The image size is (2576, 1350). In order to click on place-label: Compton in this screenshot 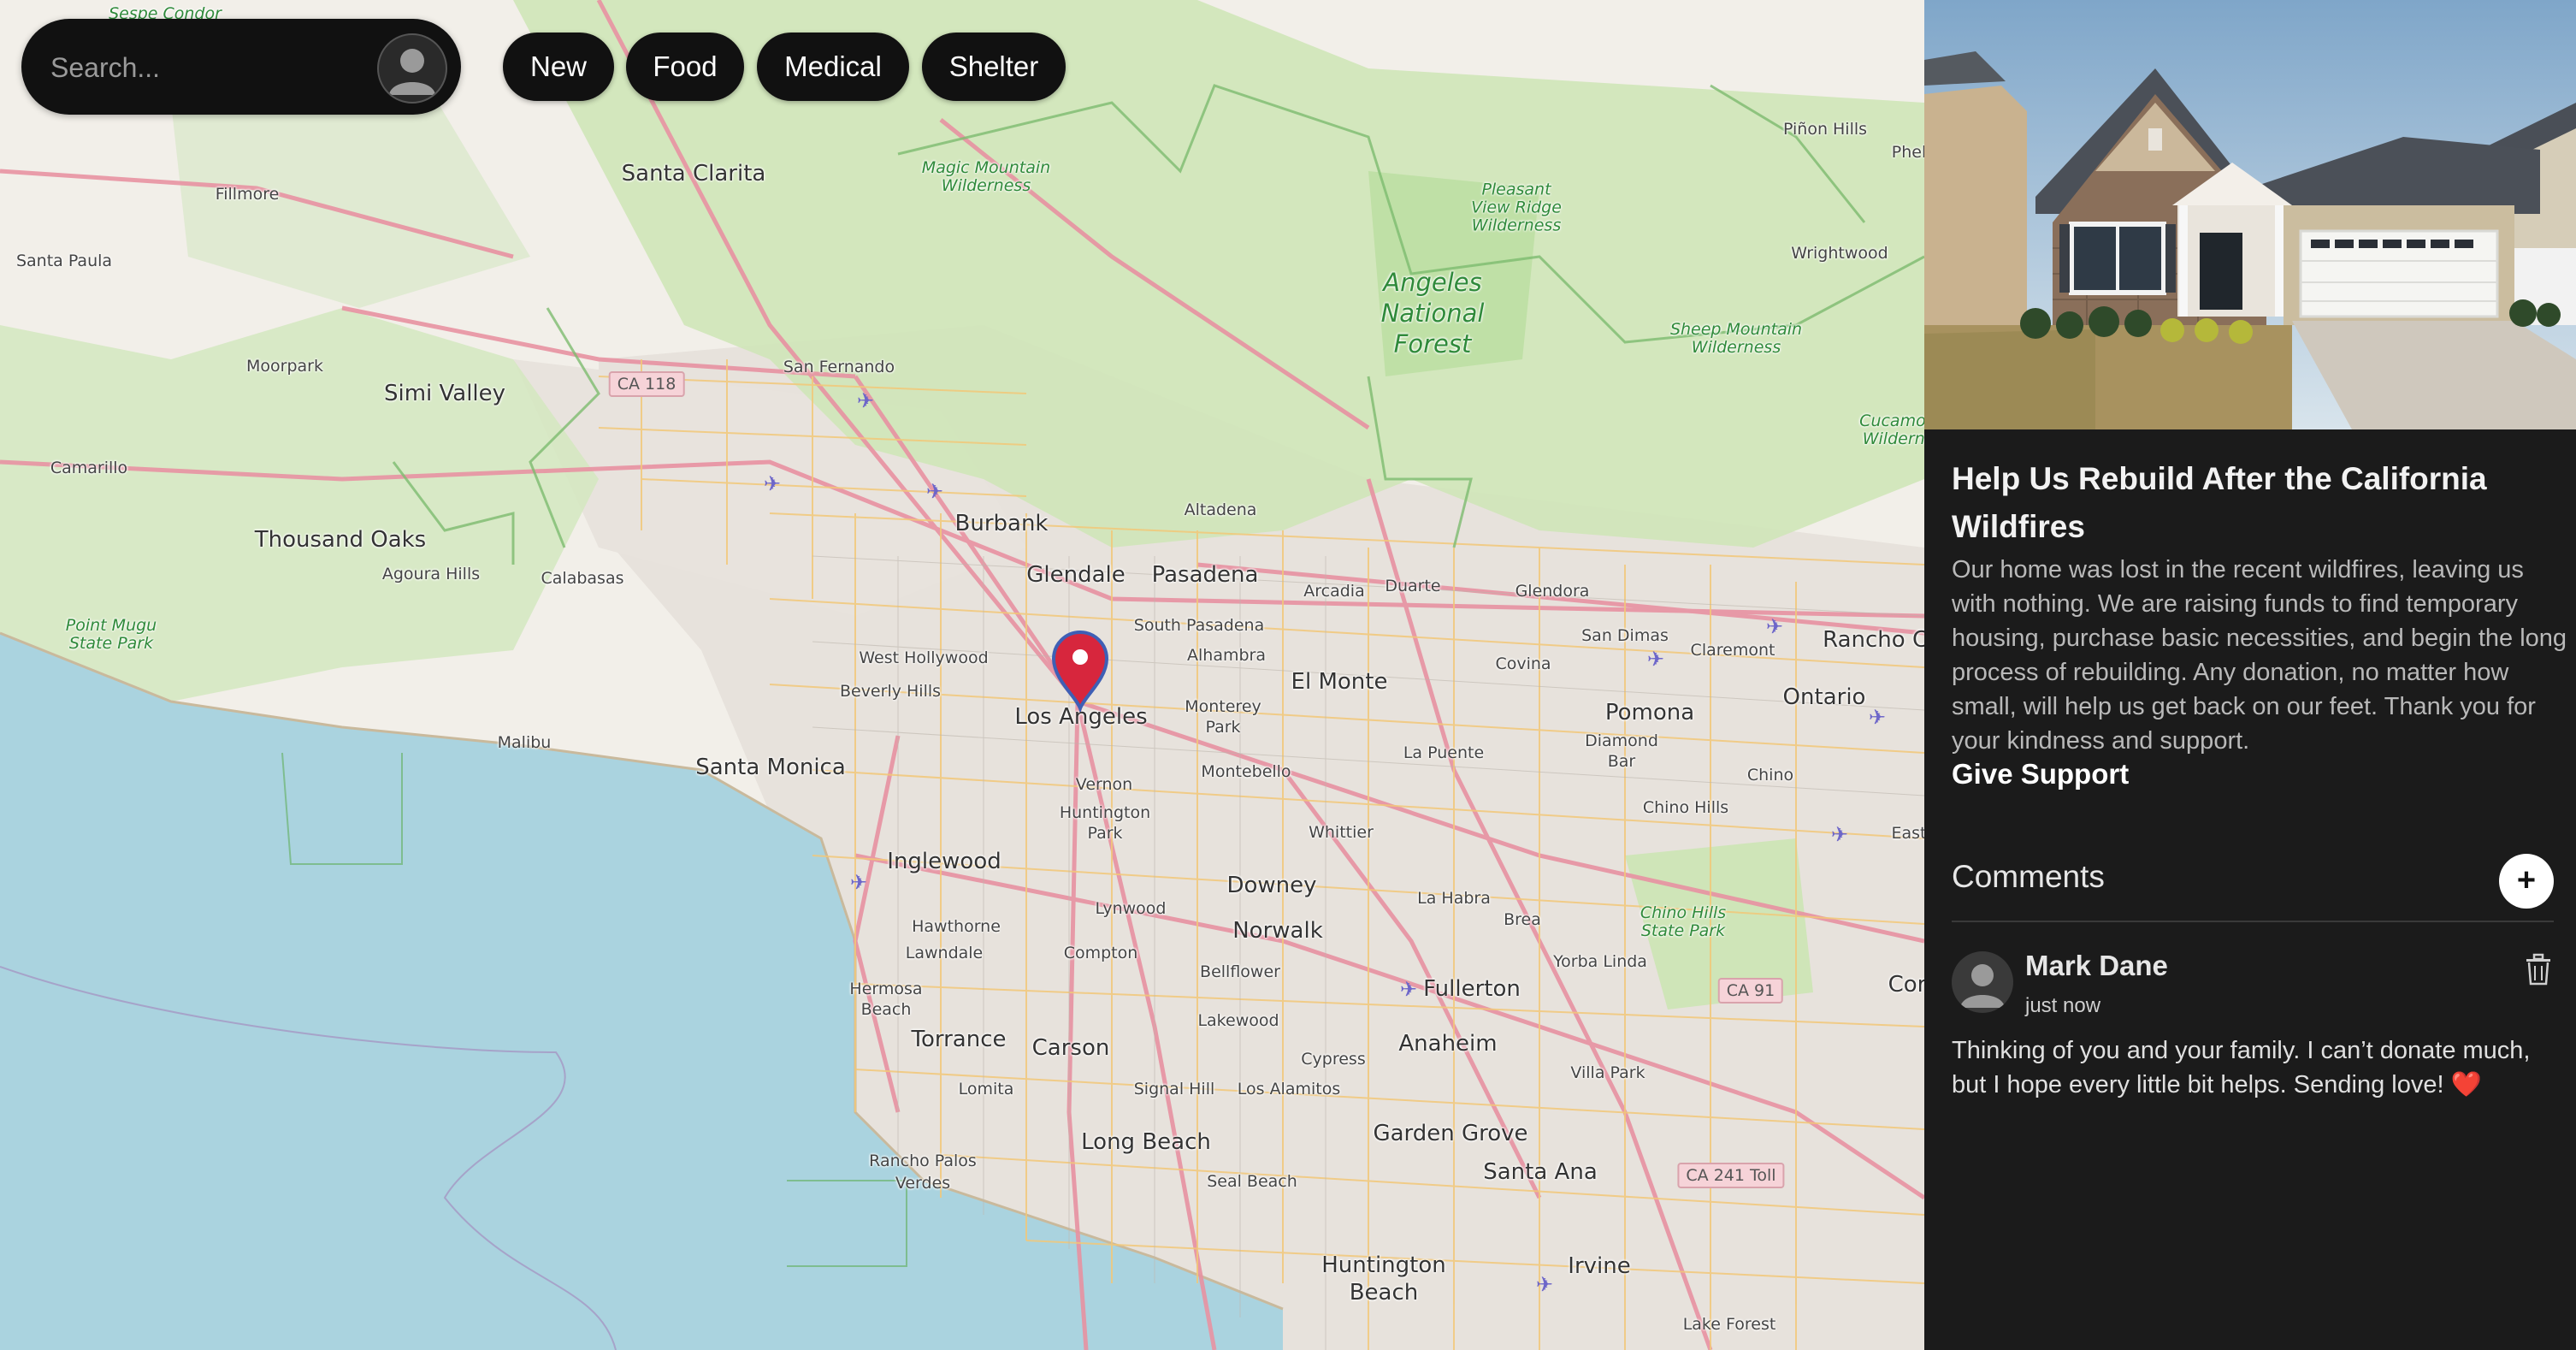, I will do `click(1100, 953)`.